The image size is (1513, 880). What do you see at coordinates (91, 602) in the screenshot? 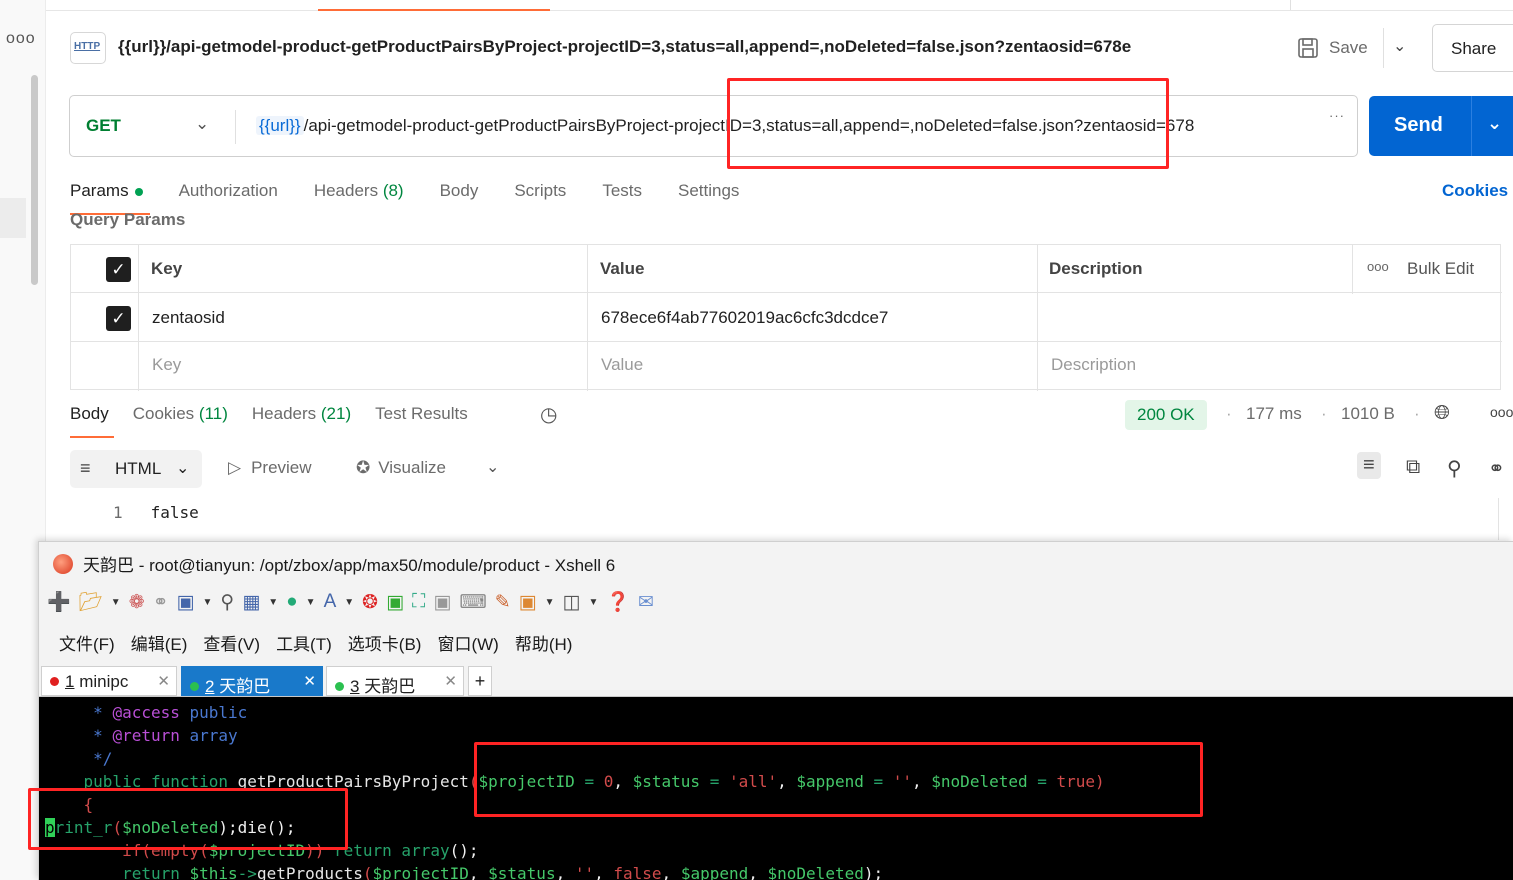
I see `open-folder-icon: 📂︎` at bounding box center [91, 602].